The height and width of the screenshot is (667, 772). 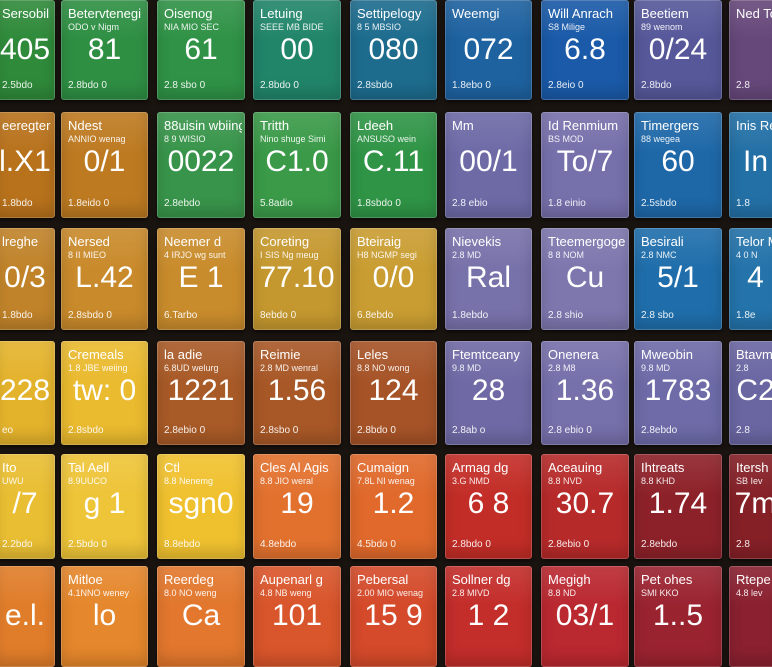 I want to click on element-tile: Sollner dg 2.8 MIVD 1 2, so click(x=488, y=616).